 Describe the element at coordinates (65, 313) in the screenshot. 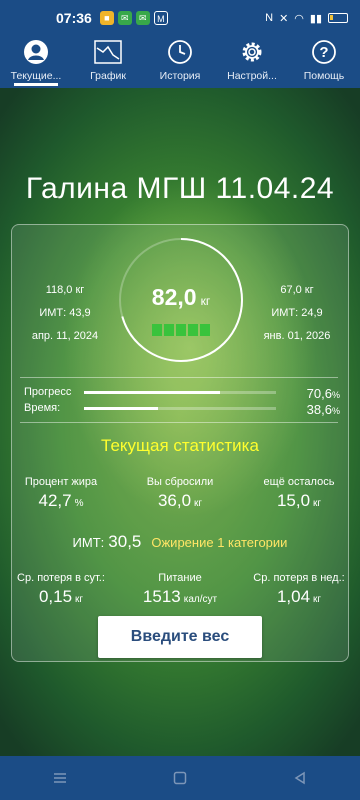

I see `start-bmi: ИМТ: 43,9` at that location.